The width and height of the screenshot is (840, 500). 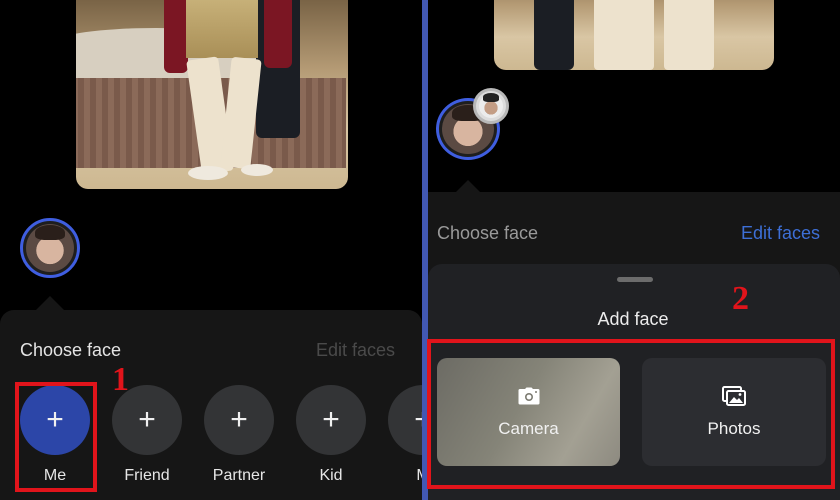 What do you see at coordinates (147, 435) in the screenshot?
I see `face-option-friend: + Friend` at bounding box center [147, 435].